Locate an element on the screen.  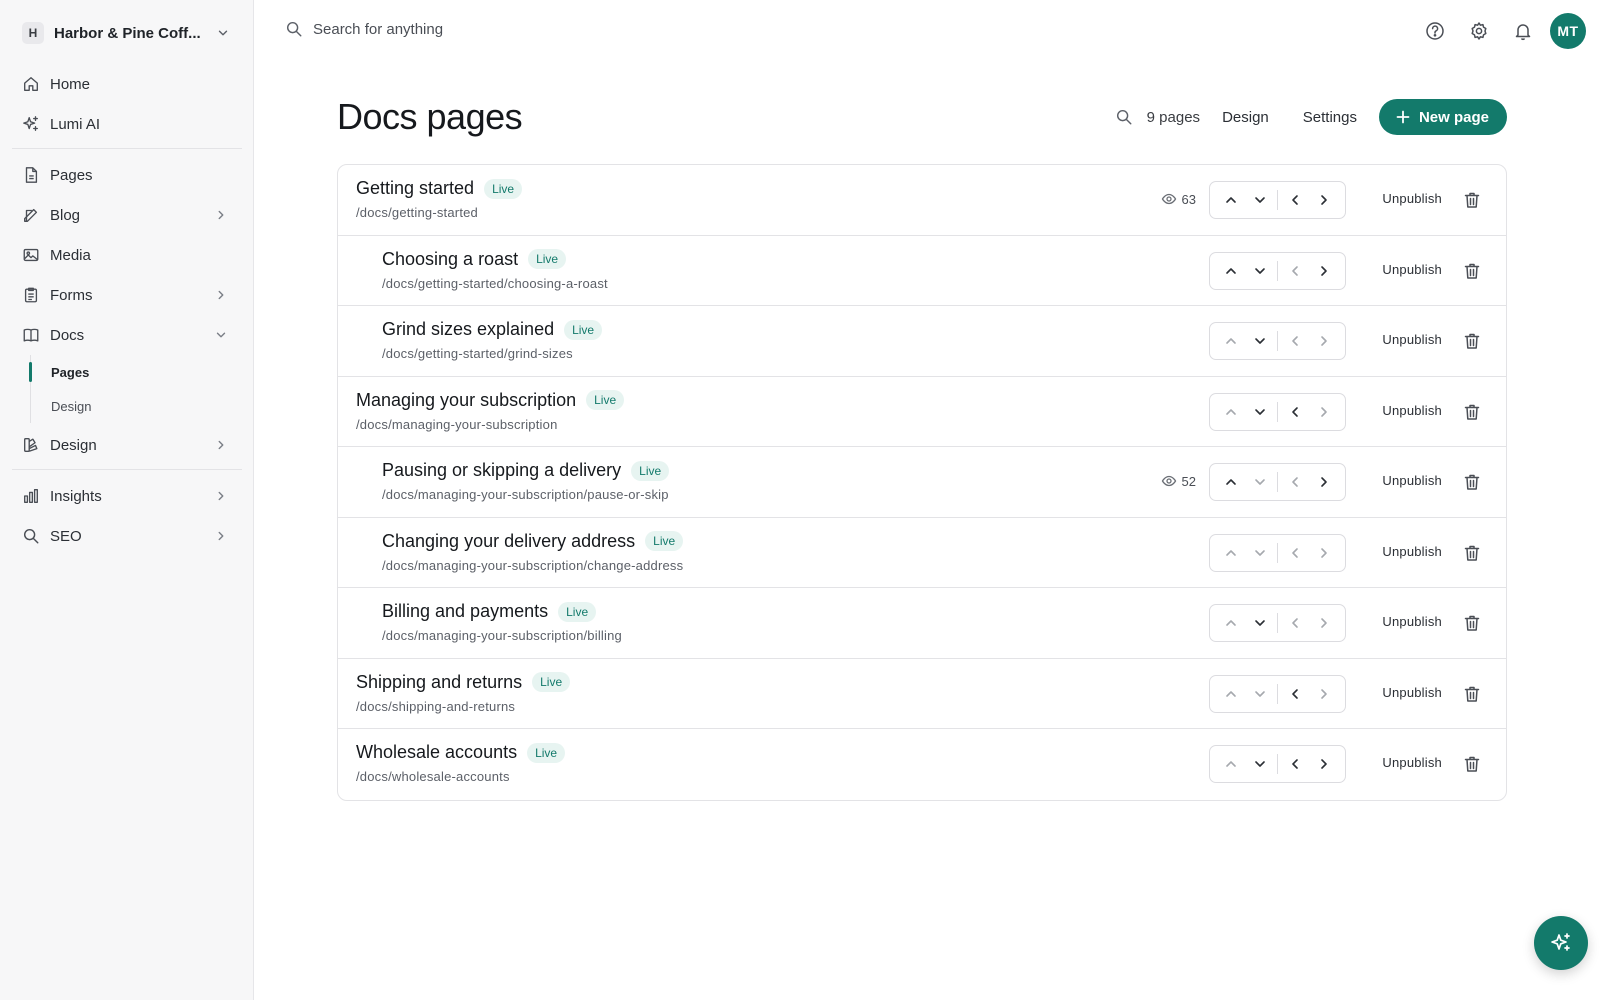
sidebar-item-label: Pages is located at coordinates (71, 175).